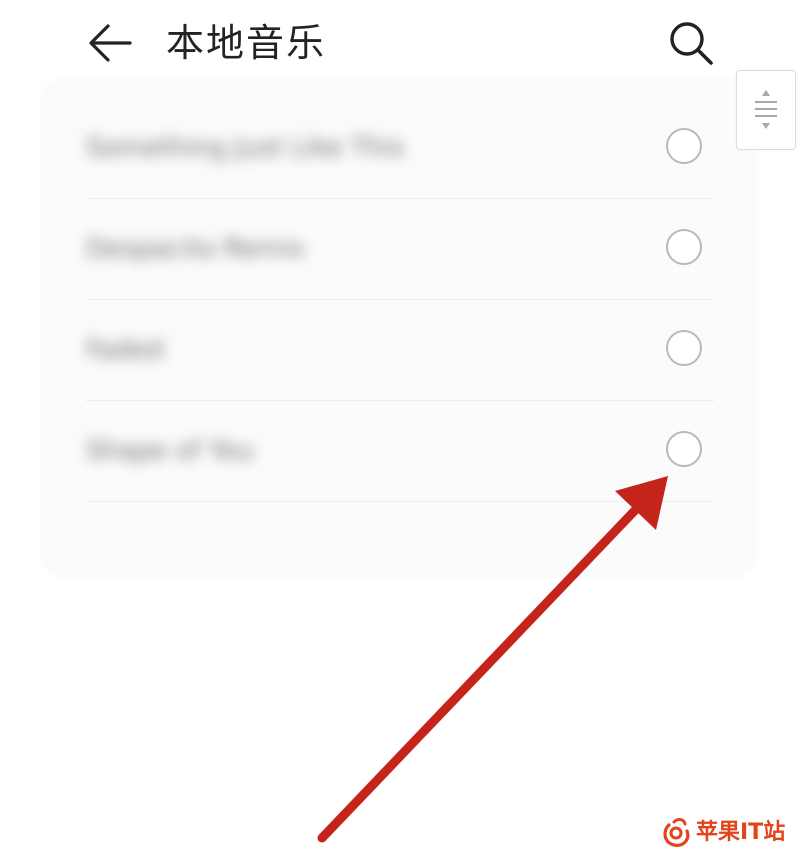 This screenshot has width=800, height=856. What do you see at coordinates (170, 451) in the screenshot?
I see `song-title: Shape of You` at bounding box center [170, 451].